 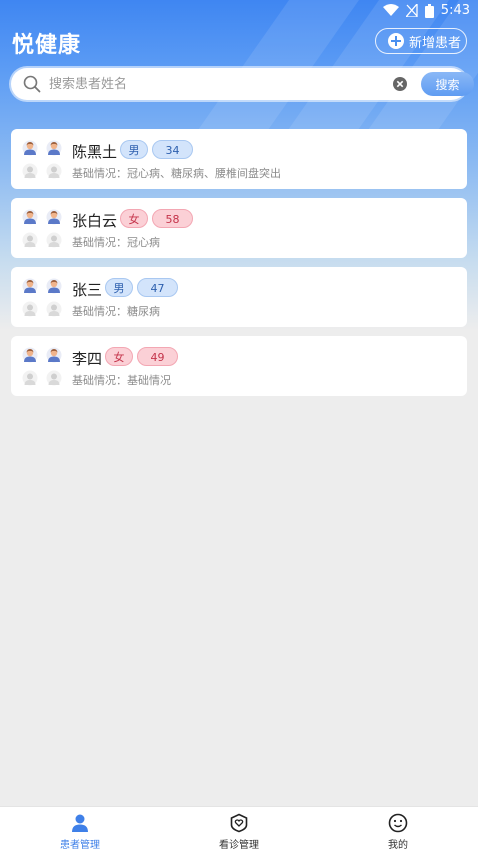 I want to click on age-badge: 34, so click(x=172, y=149).